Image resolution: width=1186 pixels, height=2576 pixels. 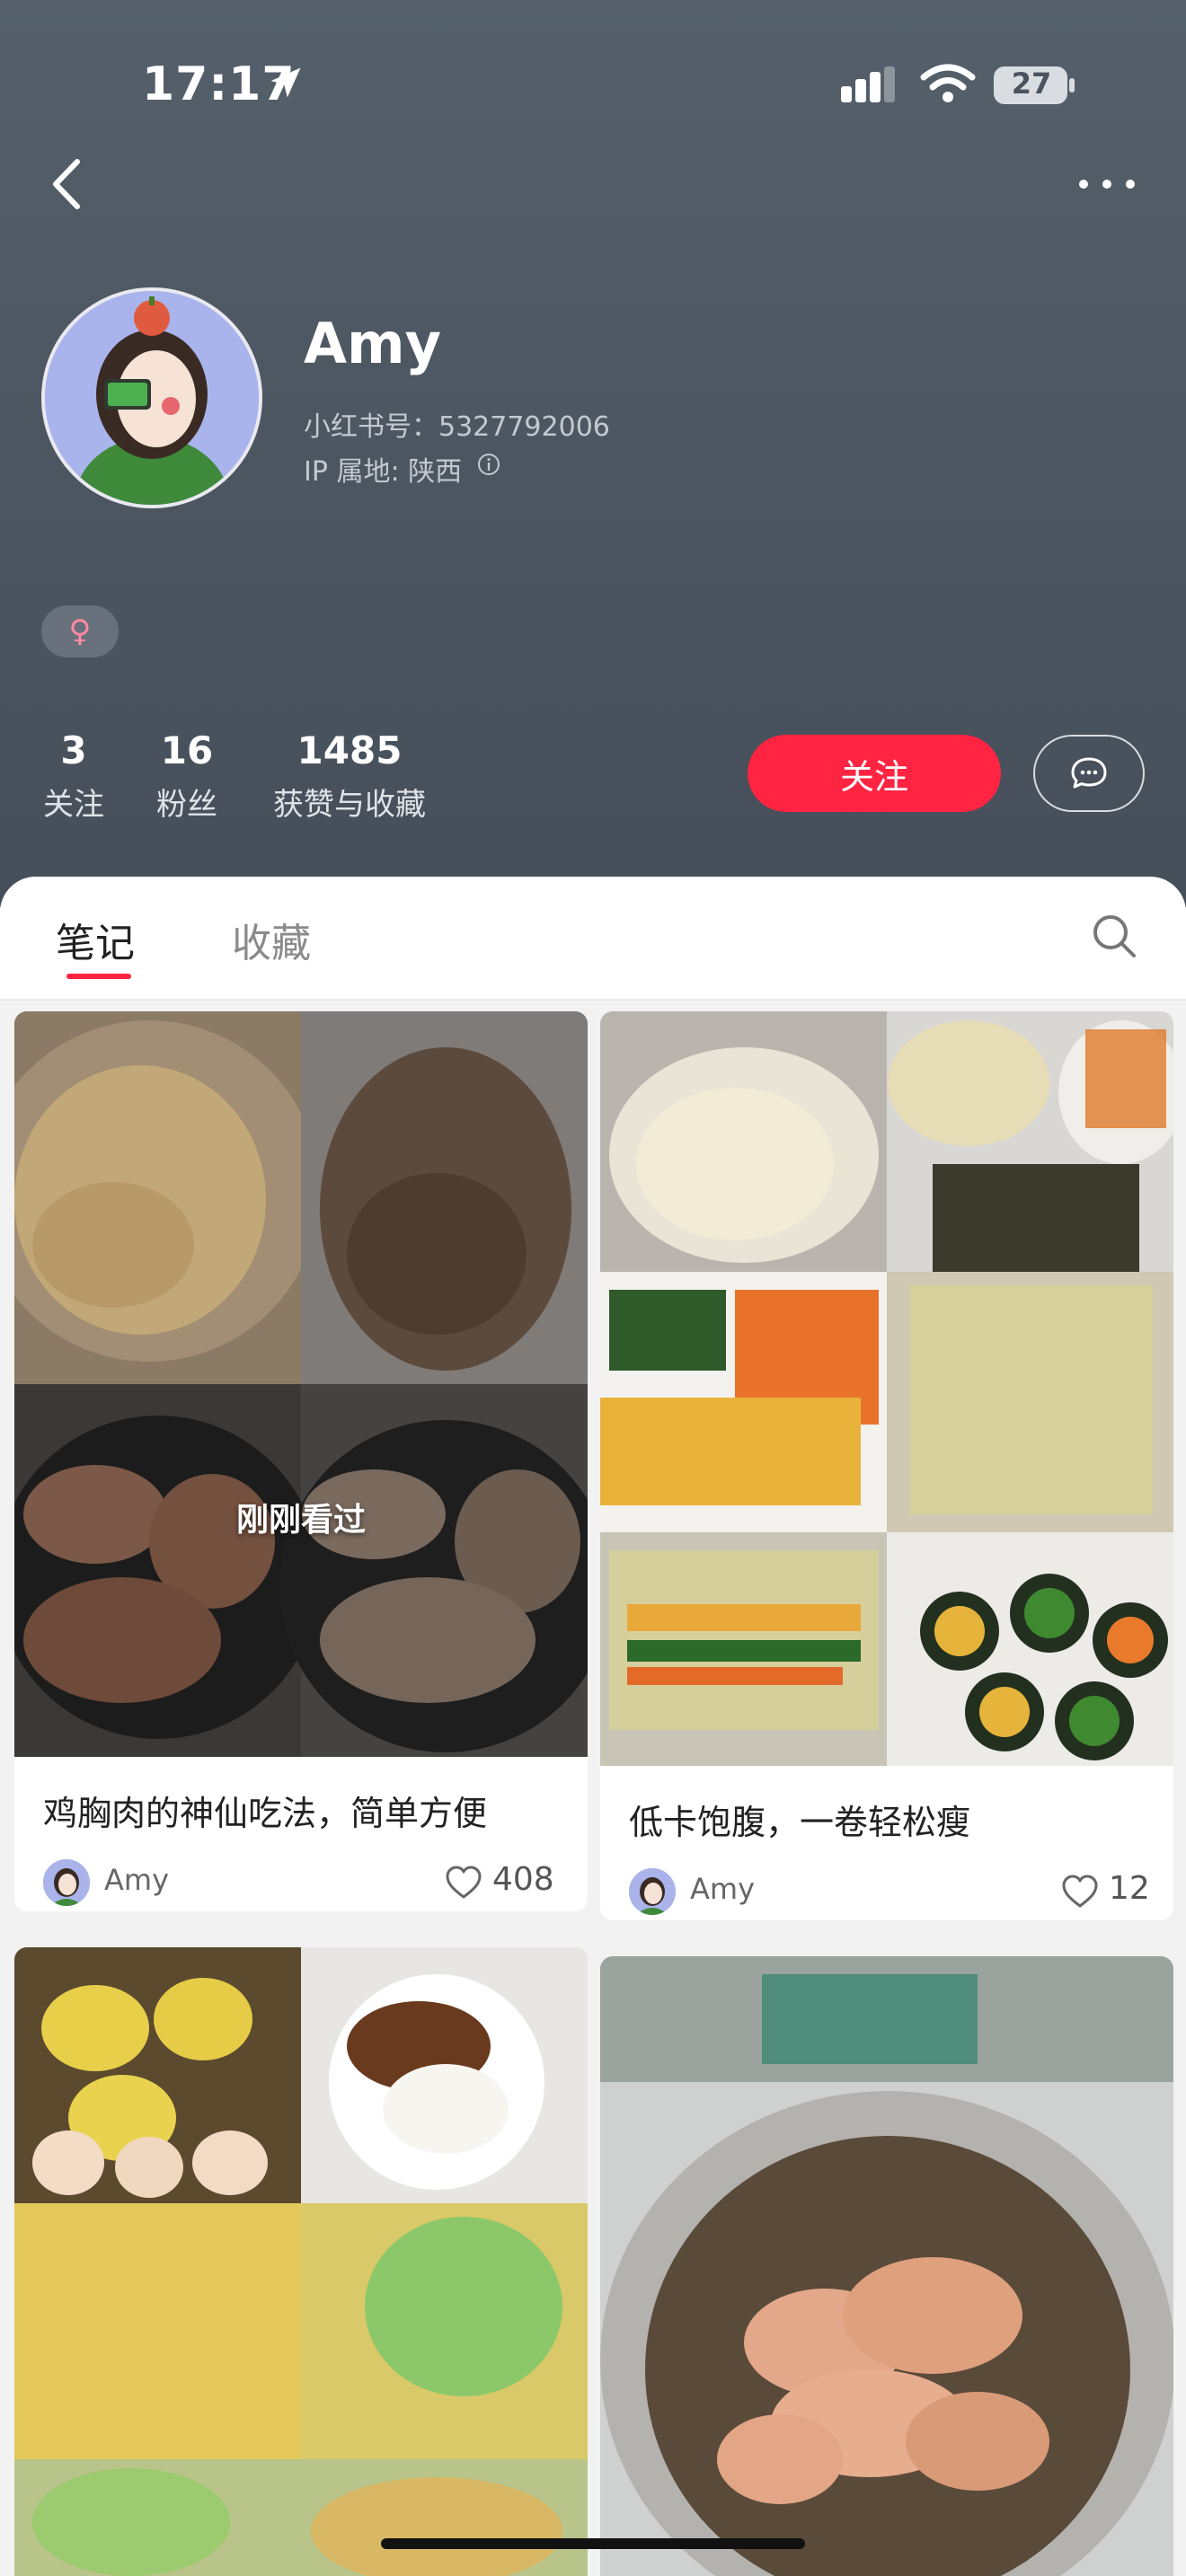 What do you see at coordinates (349, 805) in the screenshot?
I see `stat-likes-label: 获赞与收藏` at bounding box center [349, 805].